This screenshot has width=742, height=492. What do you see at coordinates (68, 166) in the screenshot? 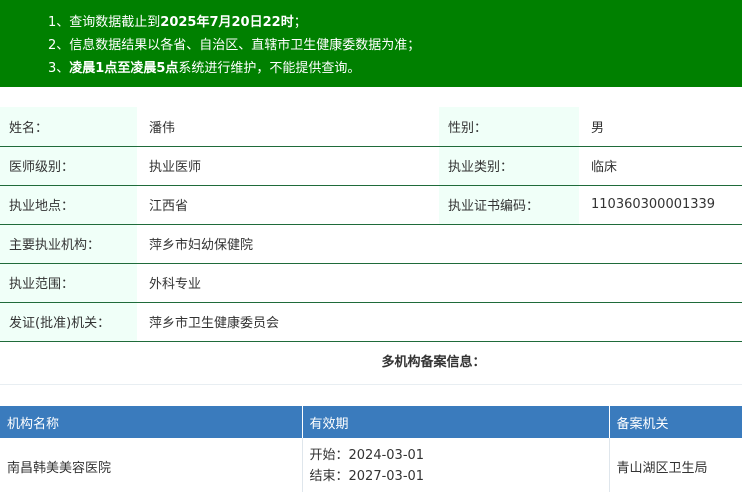
I see `level-label: 医师级别：` at bounding box center [68, 166].